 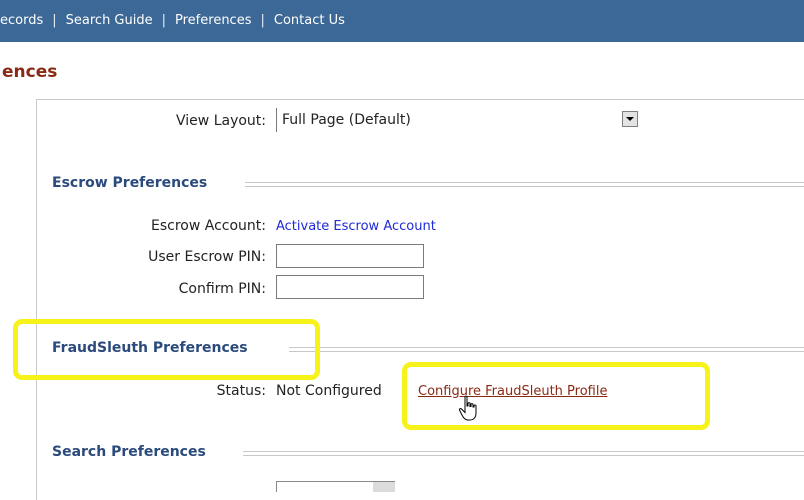 I want to click on view-layout-selected-value: Full Page (Default), so click(x=346, y=120).